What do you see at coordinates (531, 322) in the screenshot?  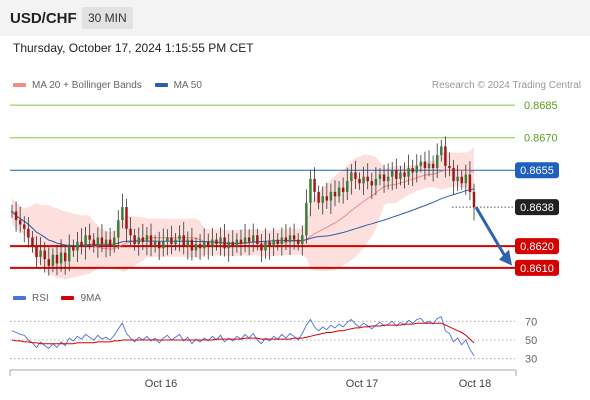 I see `rsi-tick-label: 70` at bounding box center [531, 322].